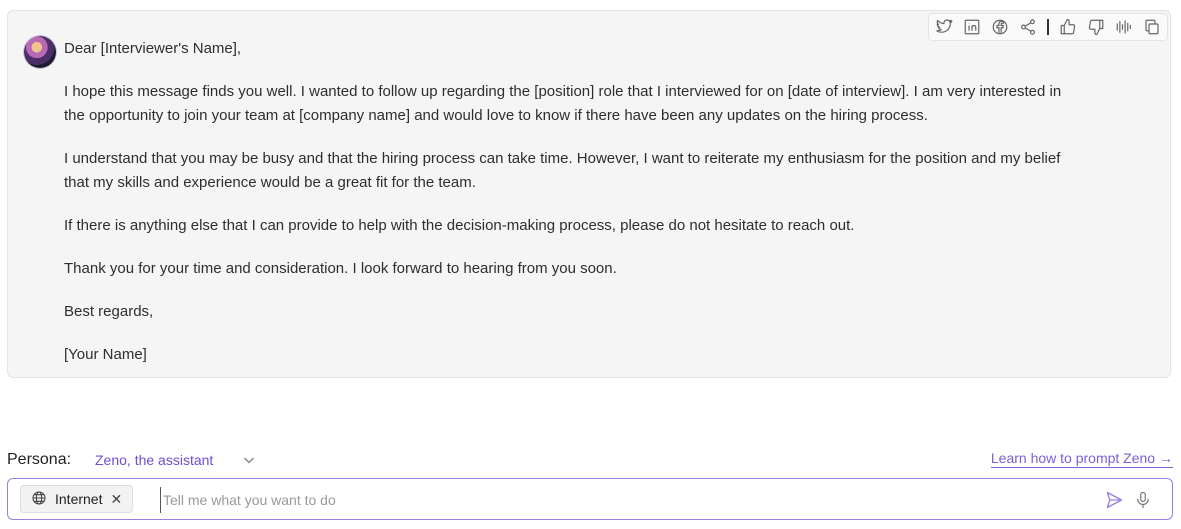 The image size is (1181, 529). What do you see at coordinates (1048, 27) in the screenshot?
I see `toolbar-divider` at bounding box center [1048, 27].